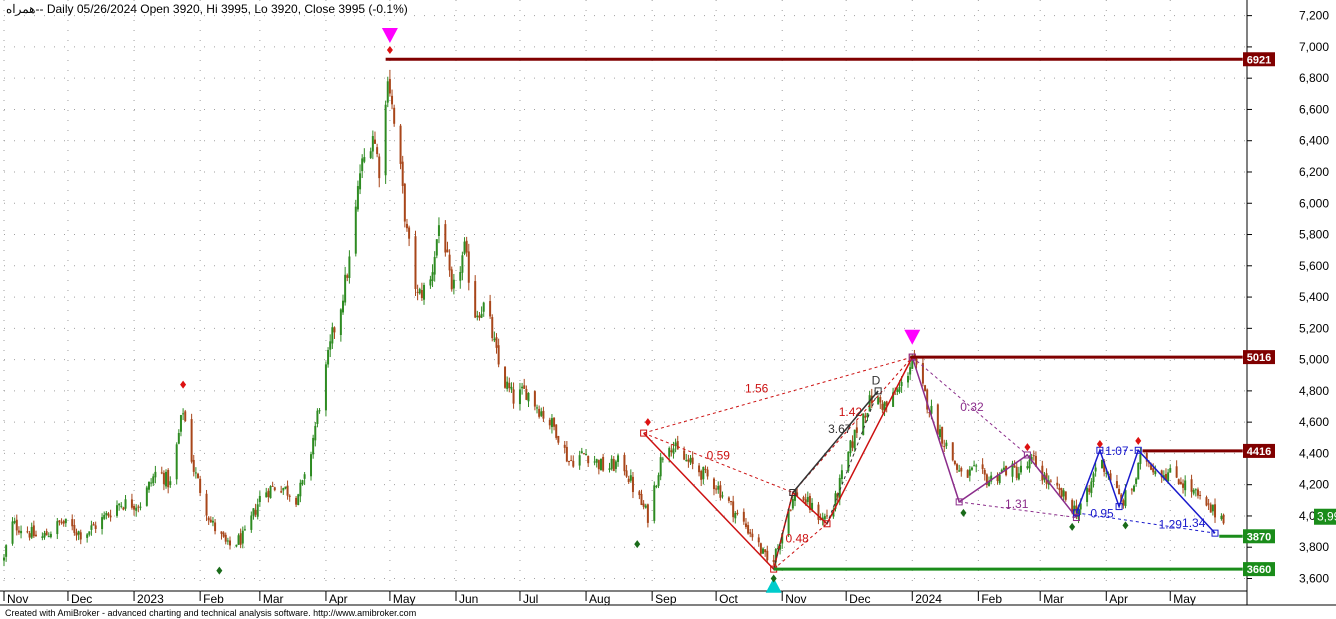  I want to click on pattern-ratio-label: 0.48, so click(797, 539).